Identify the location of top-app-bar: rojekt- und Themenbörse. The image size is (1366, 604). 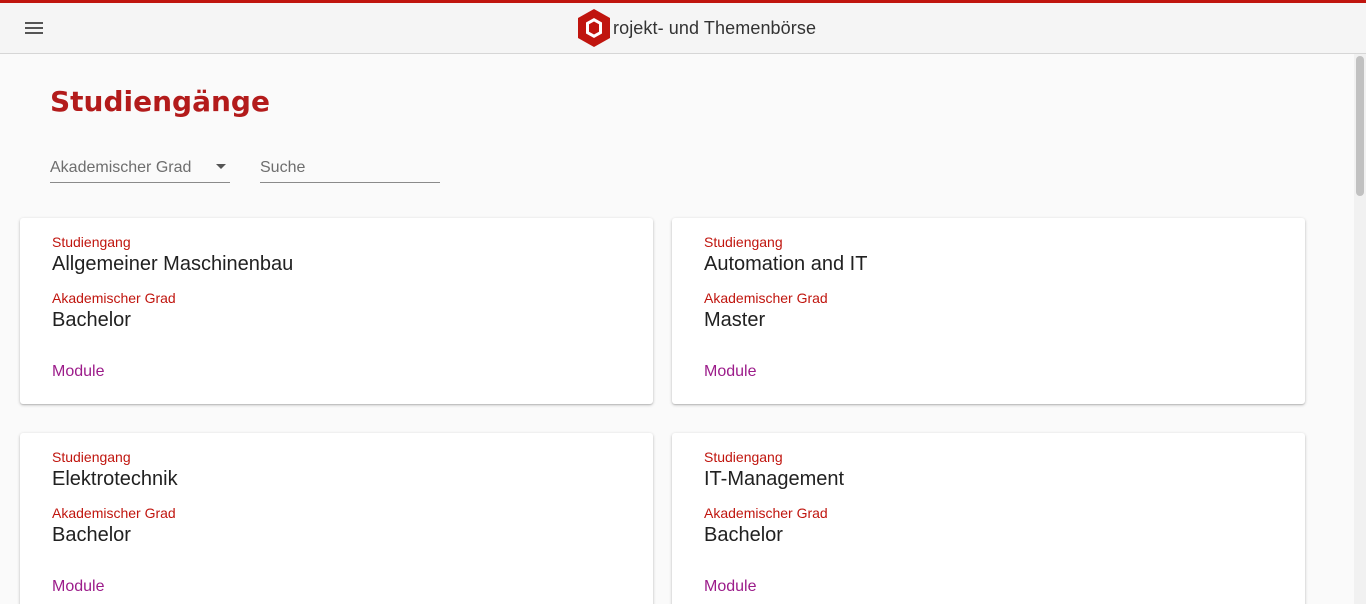
(683, 27).